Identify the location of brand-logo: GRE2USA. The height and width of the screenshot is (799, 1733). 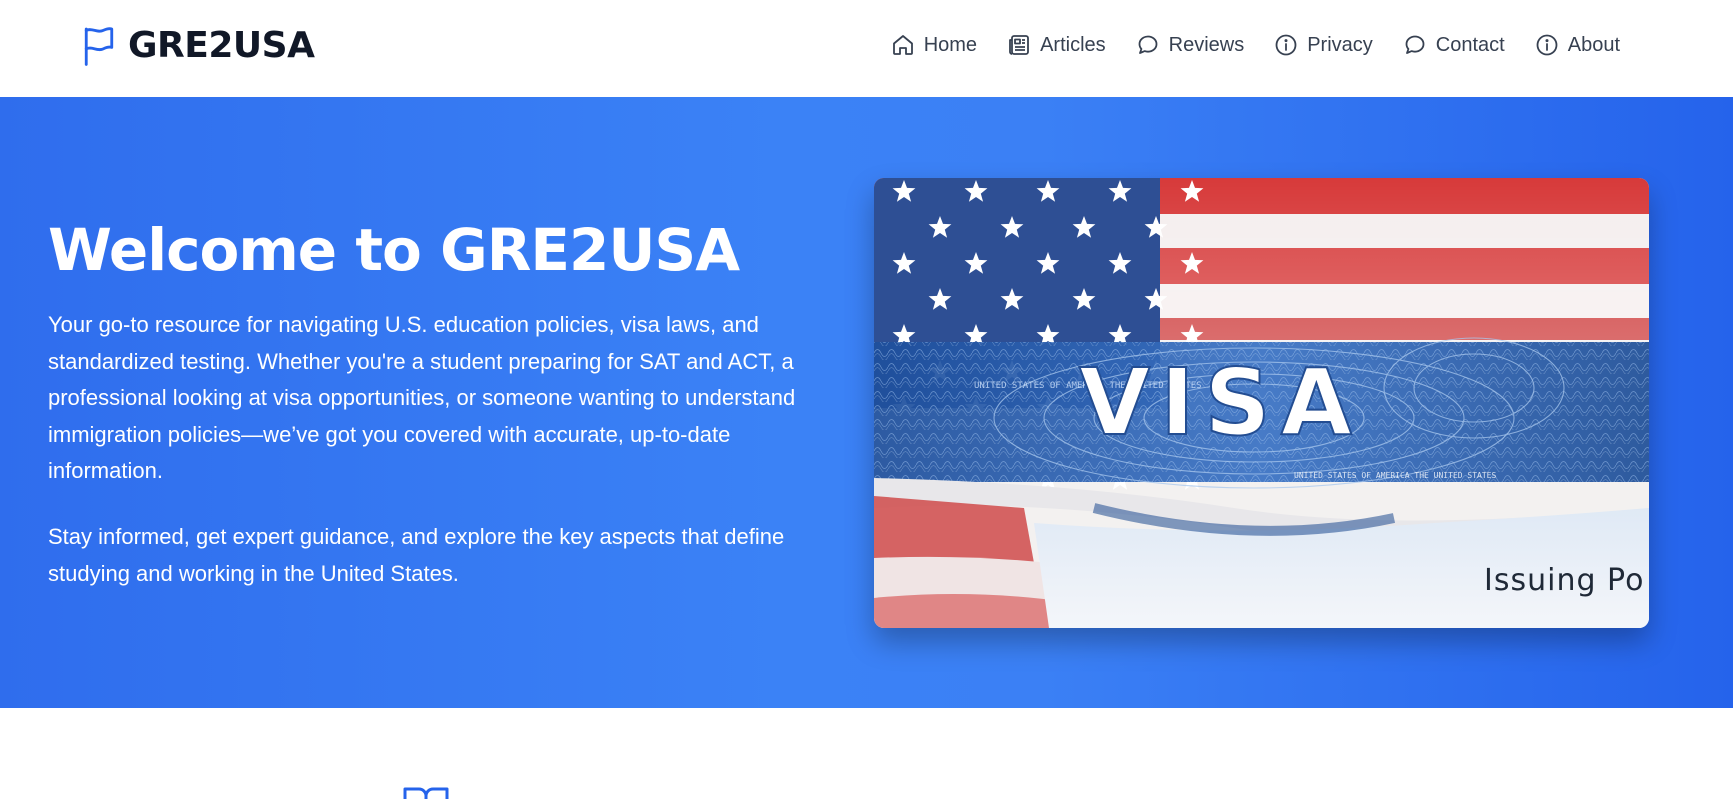
(198, 46).